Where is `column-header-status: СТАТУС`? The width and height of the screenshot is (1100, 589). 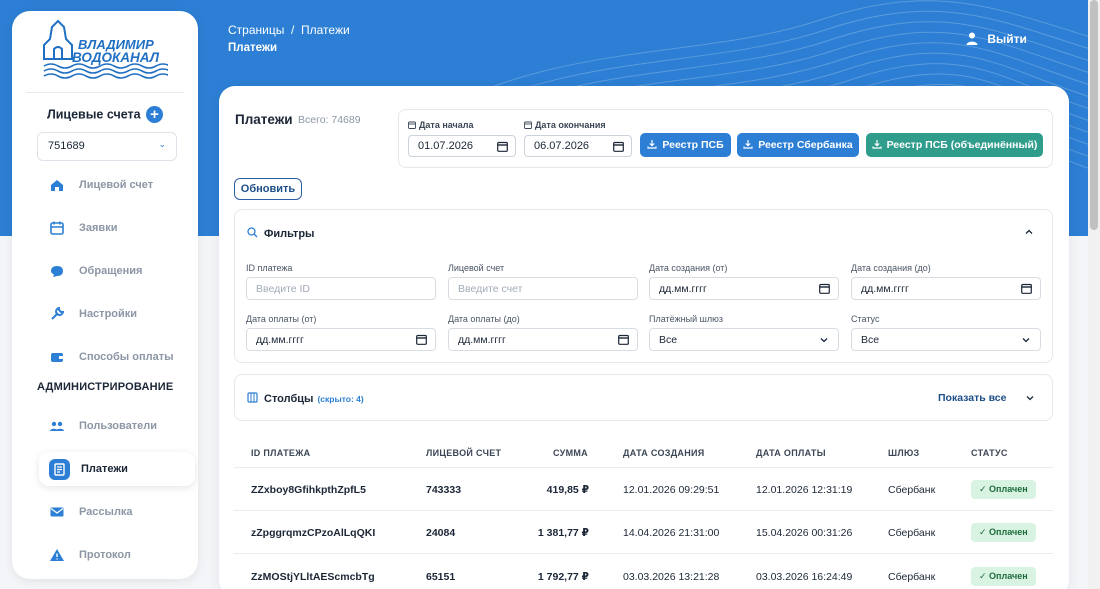 column-header-status: СТАТУС is located at coordinates (989, 453).